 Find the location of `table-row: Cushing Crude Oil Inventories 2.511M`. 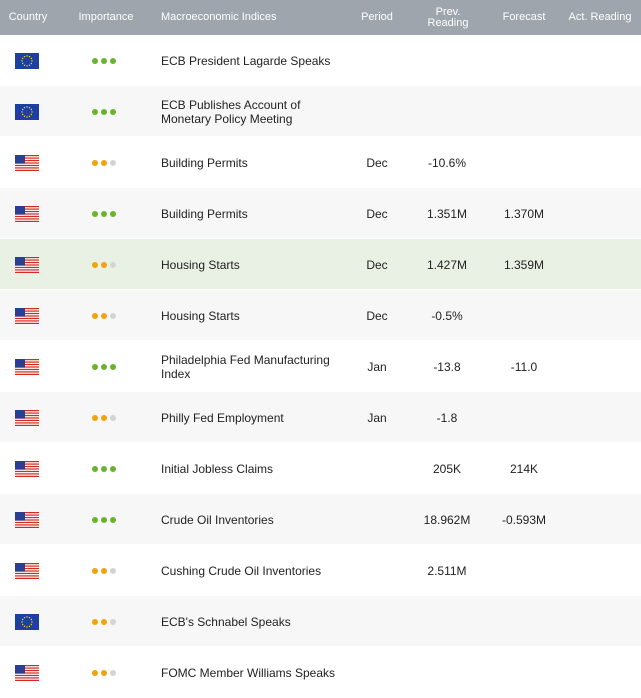

table-row: Cushing Crude Oil Inventories 2.511M is located at coordinates (320, 570).